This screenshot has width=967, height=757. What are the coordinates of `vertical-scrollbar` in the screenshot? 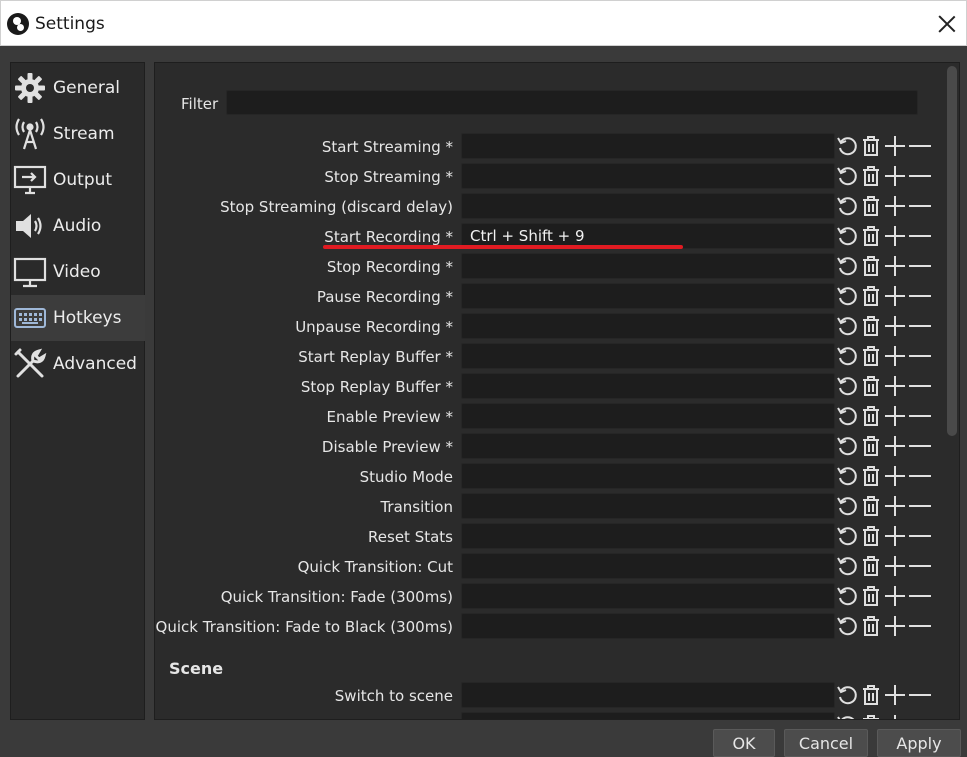 It's located at (952, 391).